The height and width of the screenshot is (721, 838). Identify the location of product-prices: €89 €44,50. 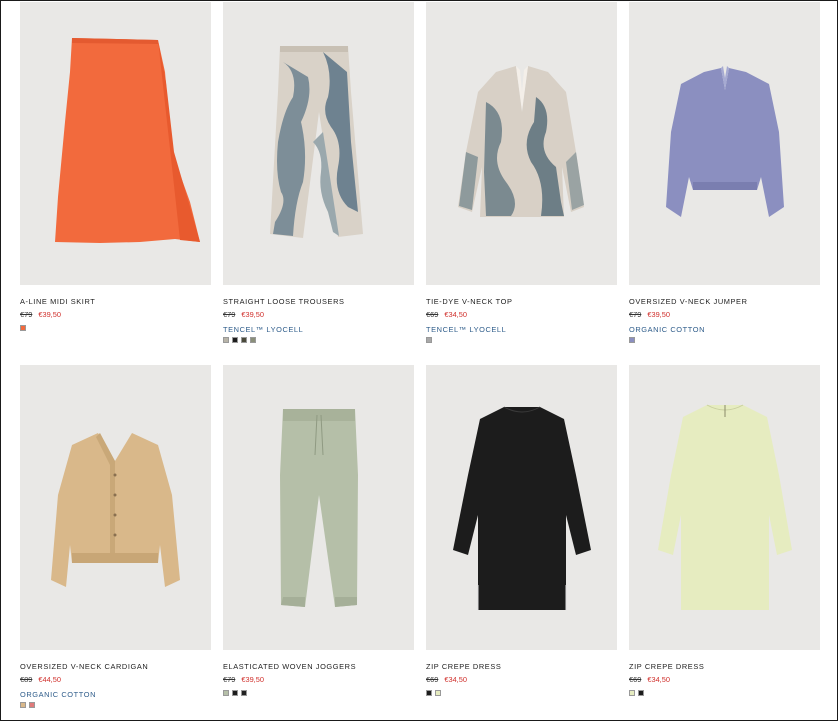
(115, 679).